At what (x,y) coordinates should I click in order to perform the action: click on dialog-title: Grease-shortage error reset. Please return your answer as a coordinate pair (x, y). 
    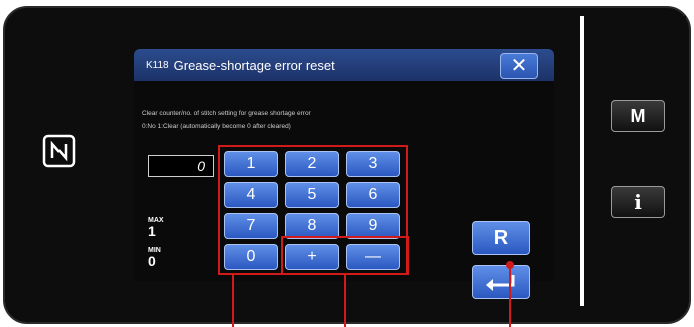
    Looking at the image, I should click on (254, 65).